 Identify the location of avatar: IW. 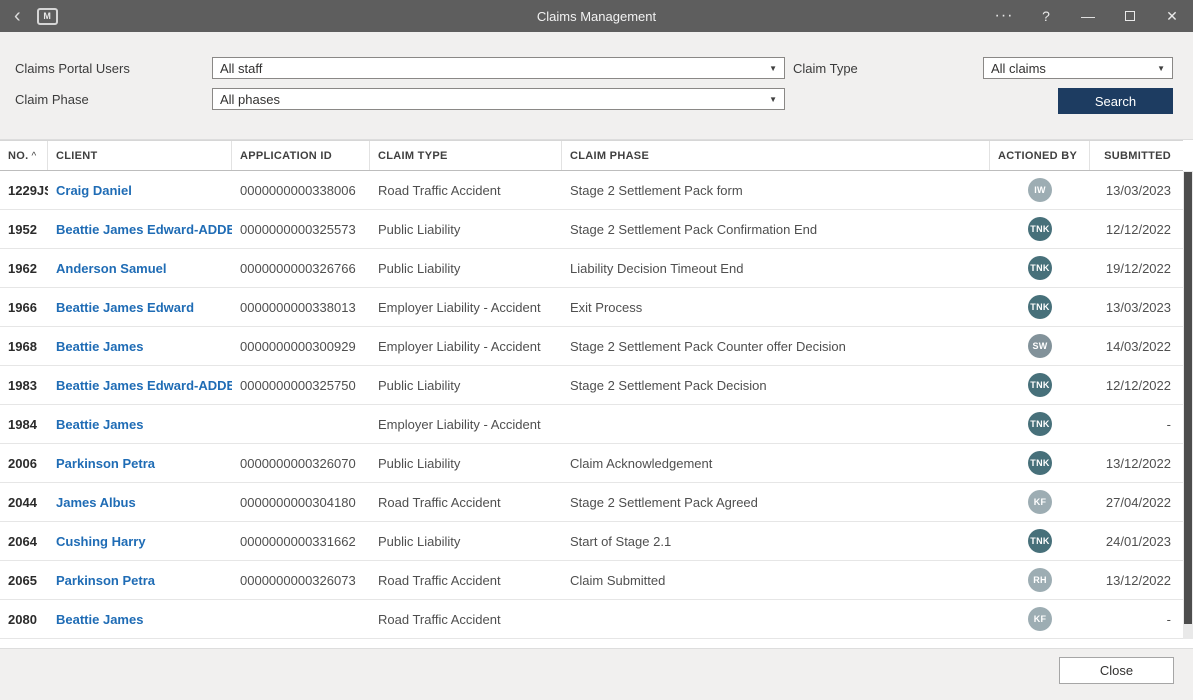
(1040, 190).